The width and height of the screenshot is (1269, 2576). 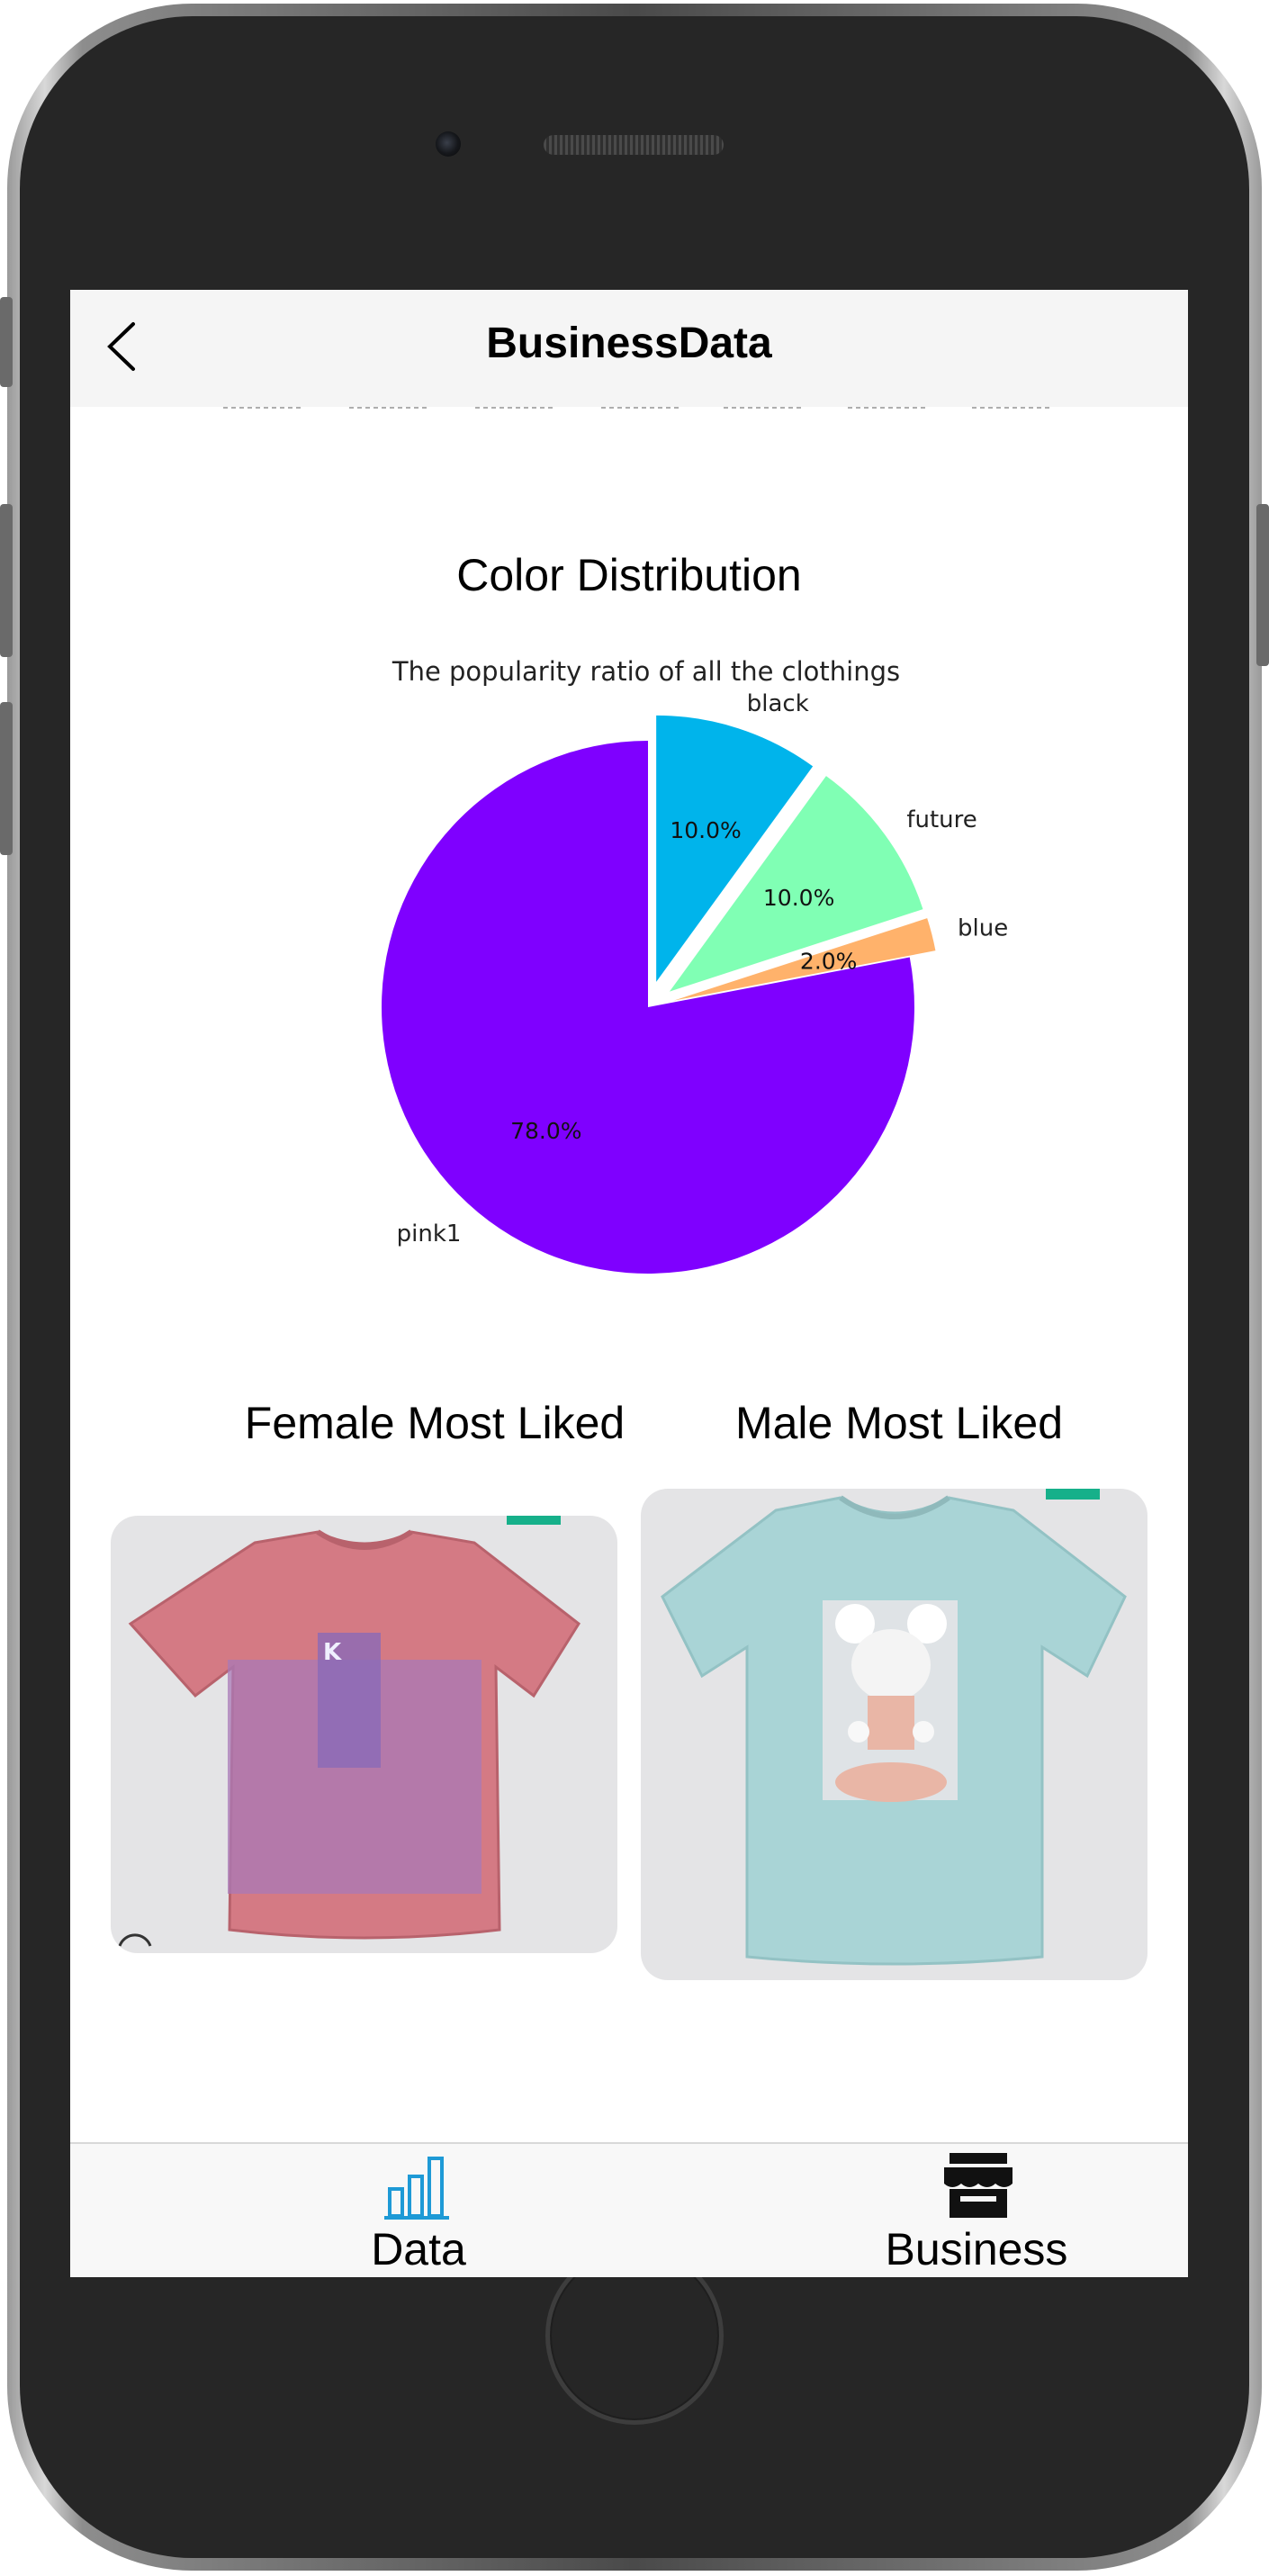 What do you see at coordinates (799, 898) in the screenshot?
I see `pie-percent-label-future: 10.0%` at bounding box center [799, 898].